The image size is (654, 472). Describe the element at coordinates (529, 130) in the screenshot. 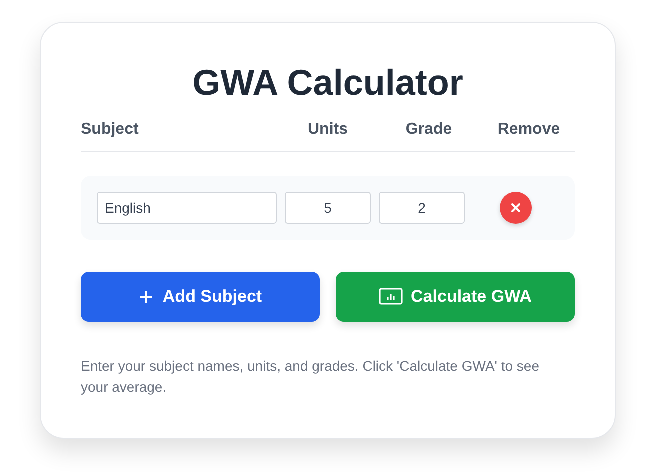

I see `column-header: Remove` at that location.